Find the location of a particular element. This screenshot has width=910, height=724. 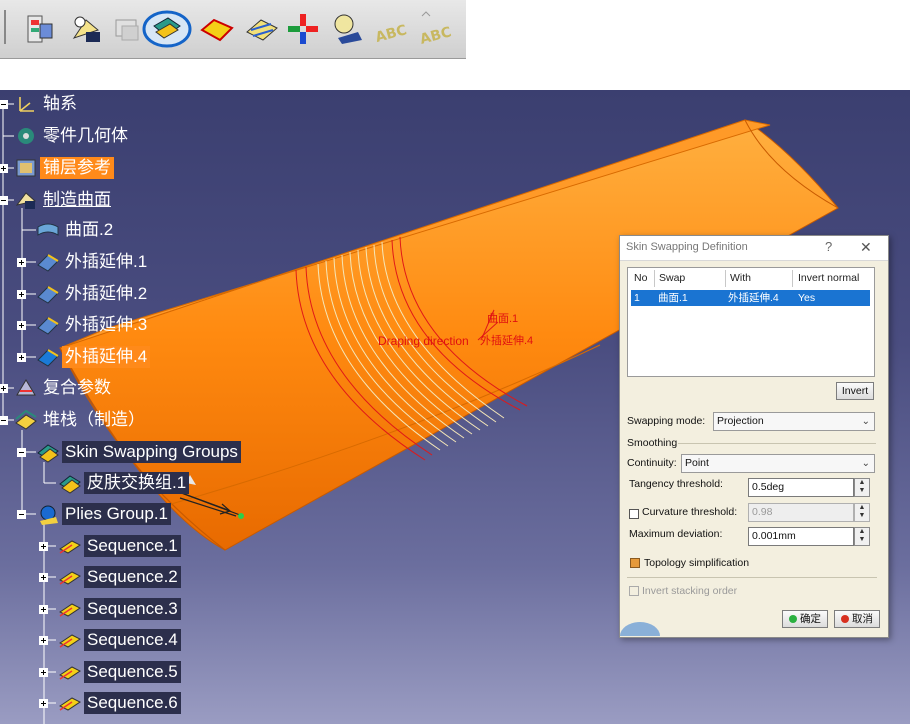

tangency-threshold-label: Tangency threshold: is located at coordinates (676, 484).